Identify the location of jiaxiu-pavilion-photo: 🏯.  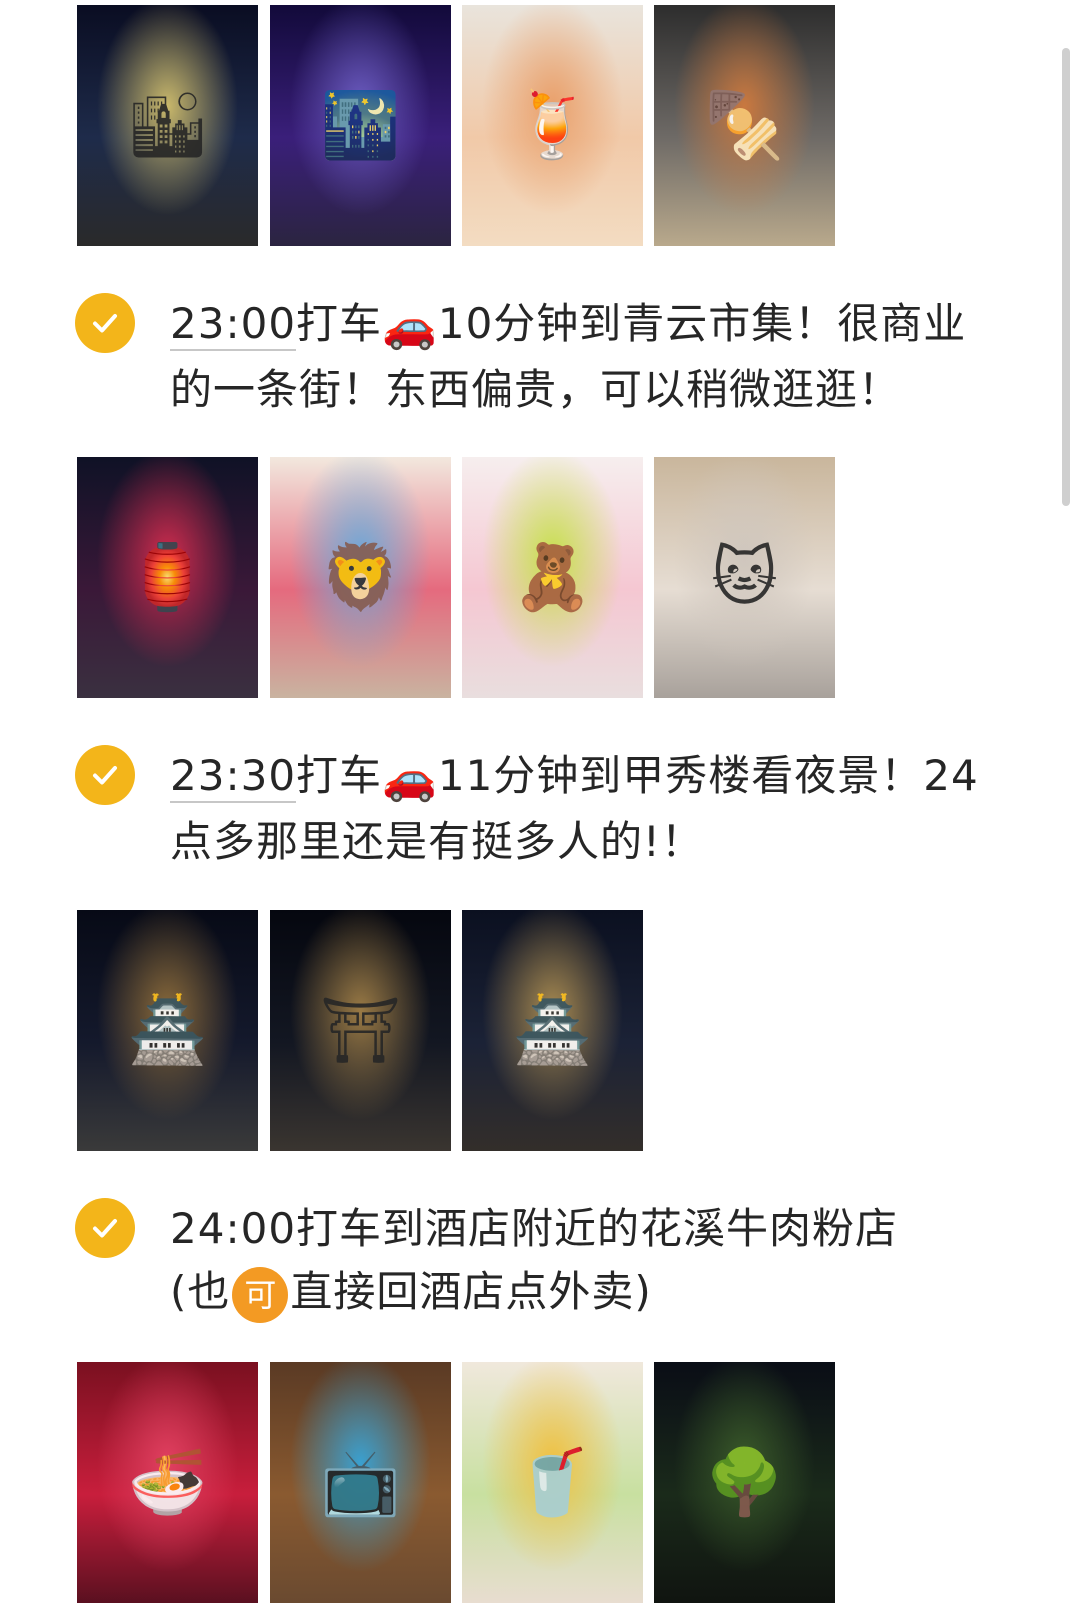
(167, 1030).